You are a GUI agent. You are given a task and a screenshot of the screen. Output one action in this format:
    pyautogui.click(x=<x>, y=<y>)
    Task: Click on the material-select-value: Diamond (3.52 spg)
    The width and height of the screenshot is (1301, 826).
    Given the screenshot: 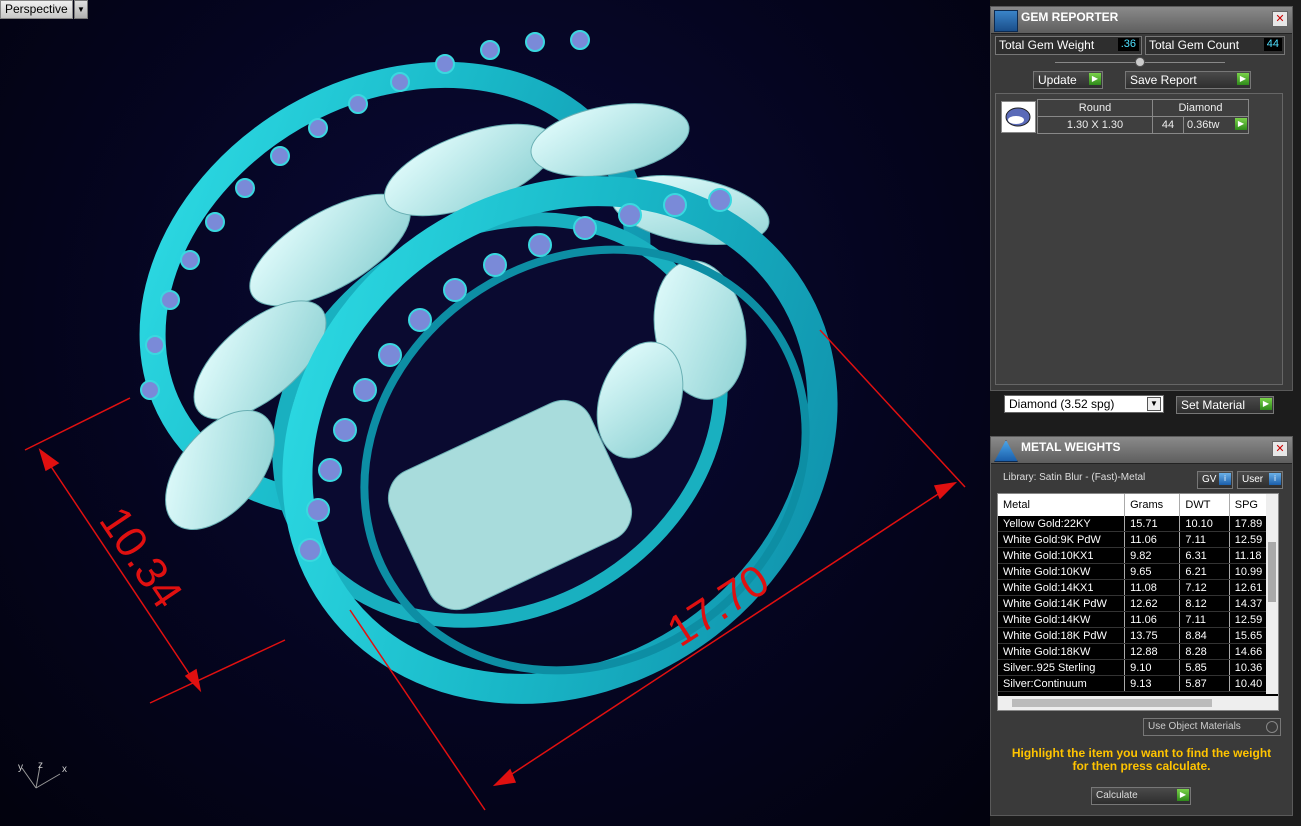 What is the action you would take?
    pyautogui.click(x=1062, y=404)
    